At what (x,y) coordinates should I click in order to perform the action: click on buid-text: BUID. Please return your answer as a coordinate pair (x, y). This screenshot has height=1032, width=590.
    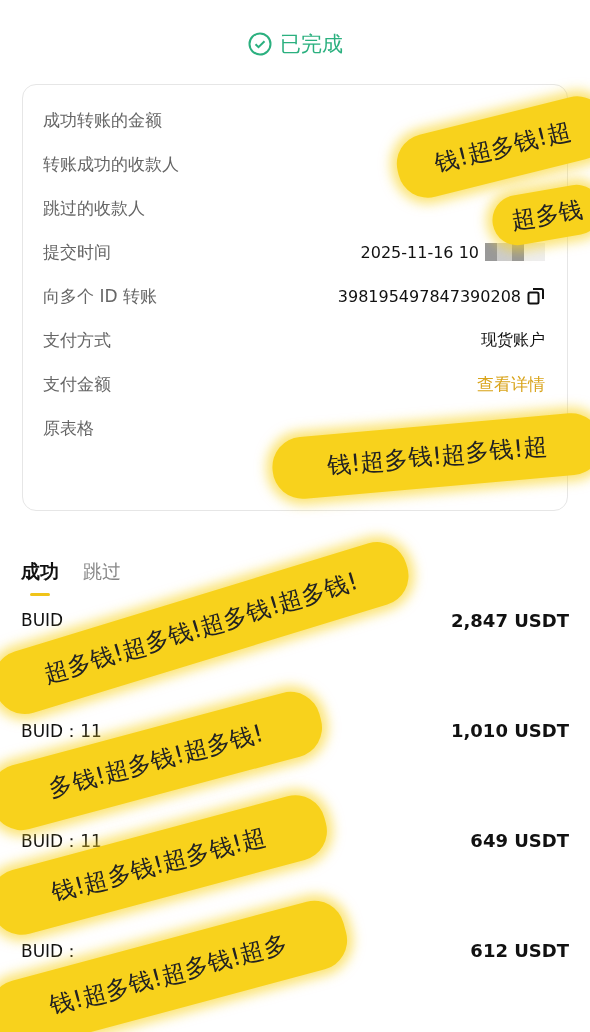
    Looking at the image, I should click on (42, 620).